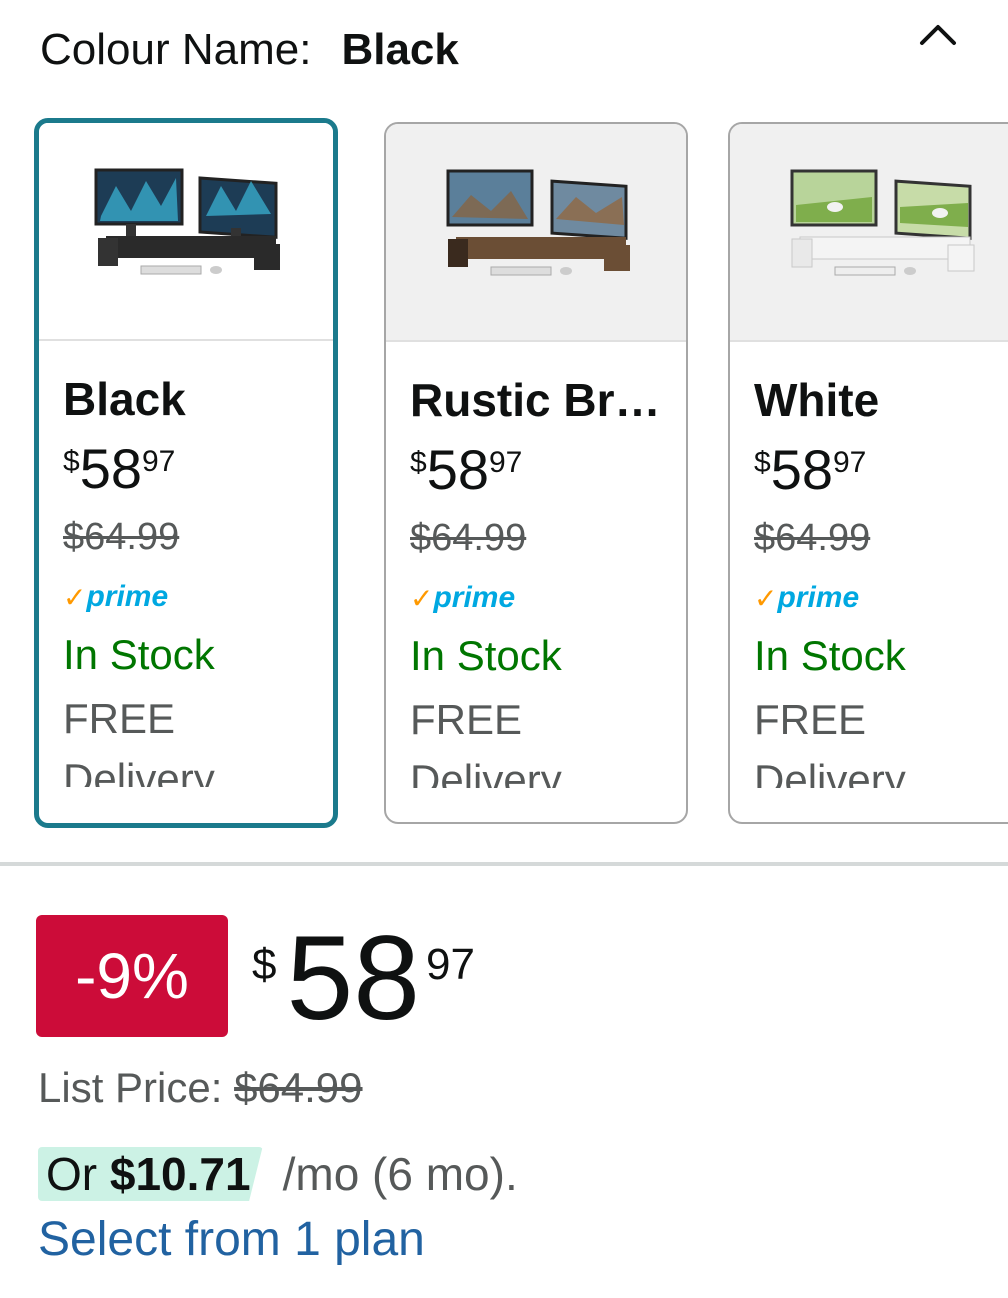 The image size is (1008, 1298). Describe the element at coordinates (130, 1087) in the screenshot. I see `list-price-label: List Price:` at that location.